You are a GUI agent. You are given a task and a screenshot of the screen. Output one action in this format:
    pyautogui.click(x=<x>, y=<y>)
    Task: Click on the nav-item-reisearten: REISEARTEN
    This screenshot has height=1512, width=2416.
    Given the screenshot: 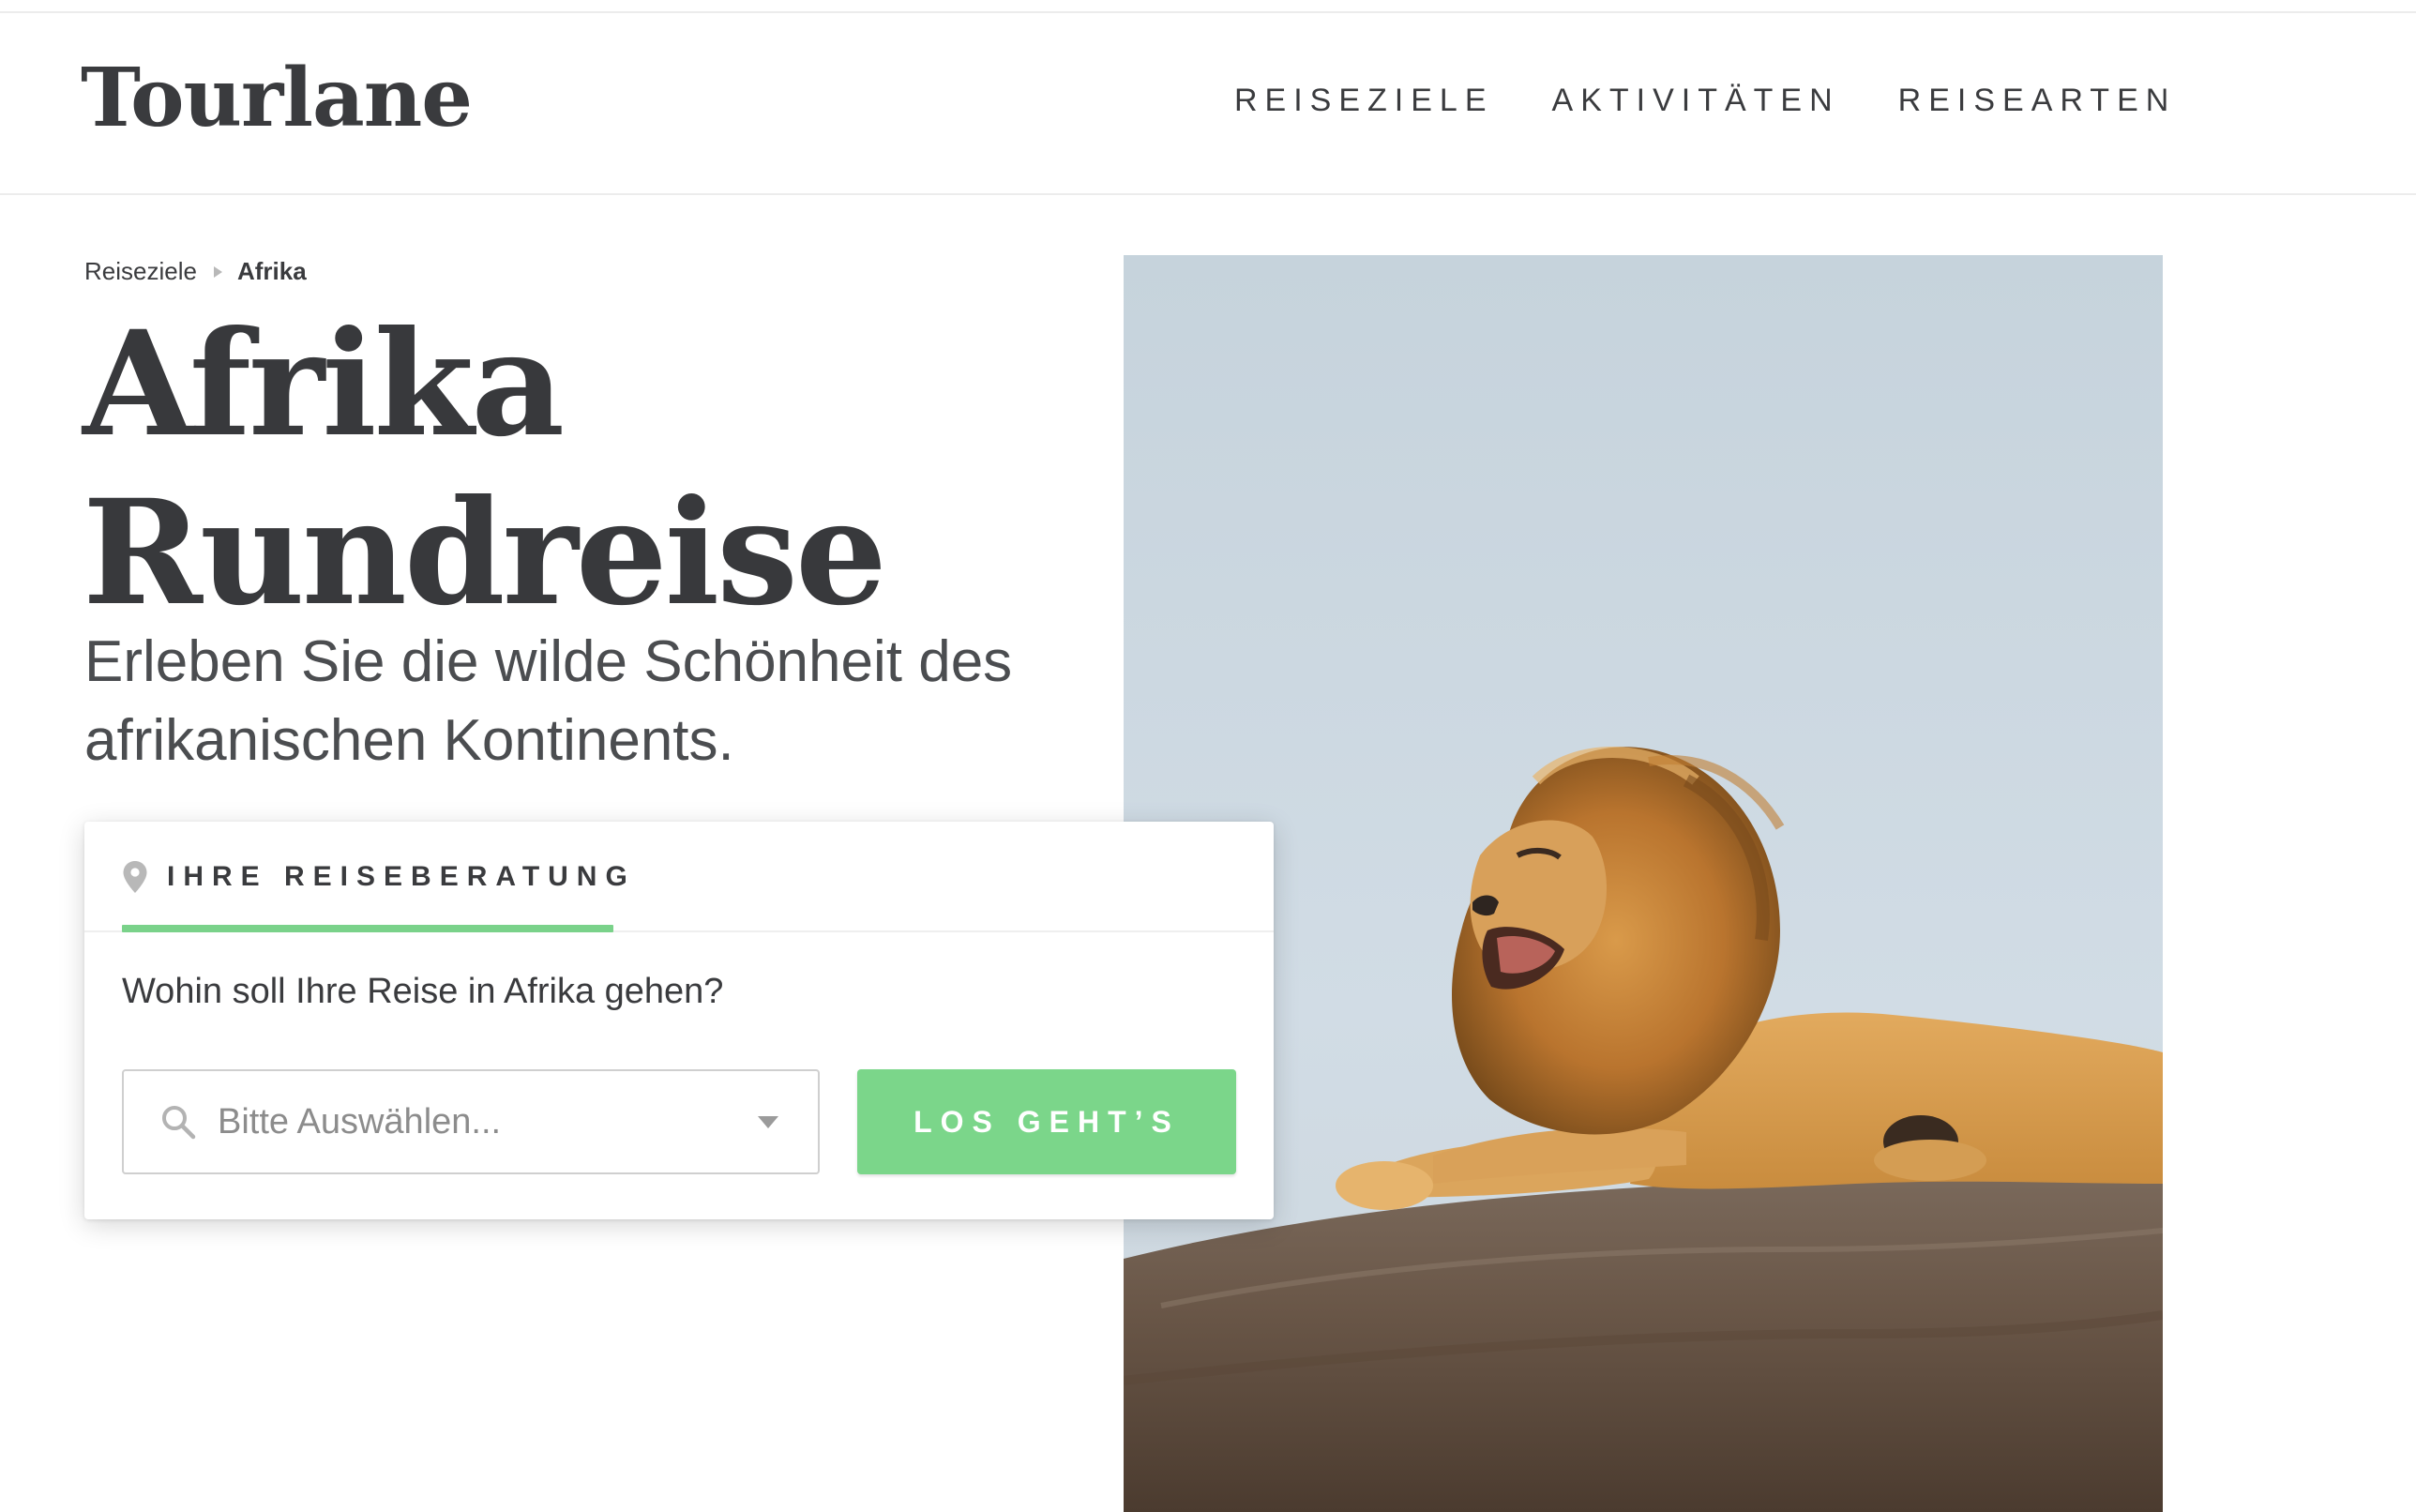 What is the action you would take?
    pyautogui.click(x=2037, y=101)
    